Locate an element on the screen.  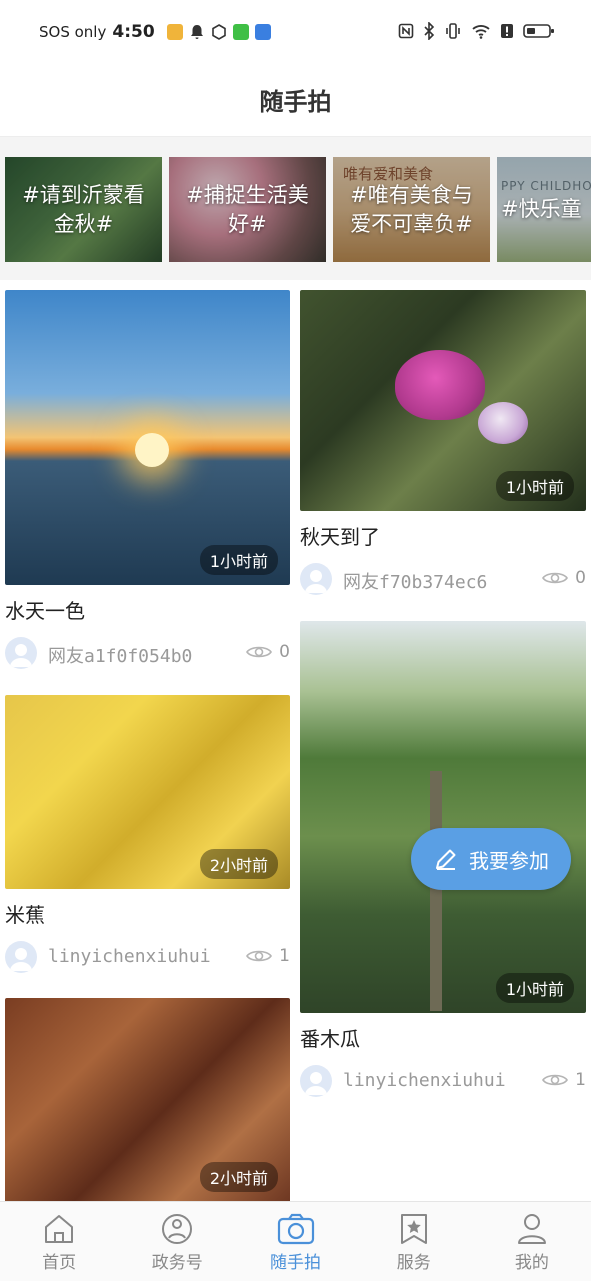
tab-home: 首页 is located at coordinates (59, 1241).